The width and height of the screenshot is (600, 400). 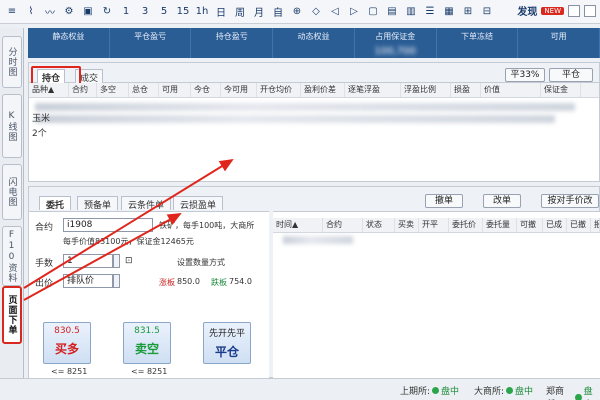 I want to click on quantity-input: 1, so click(x=88, y=261).